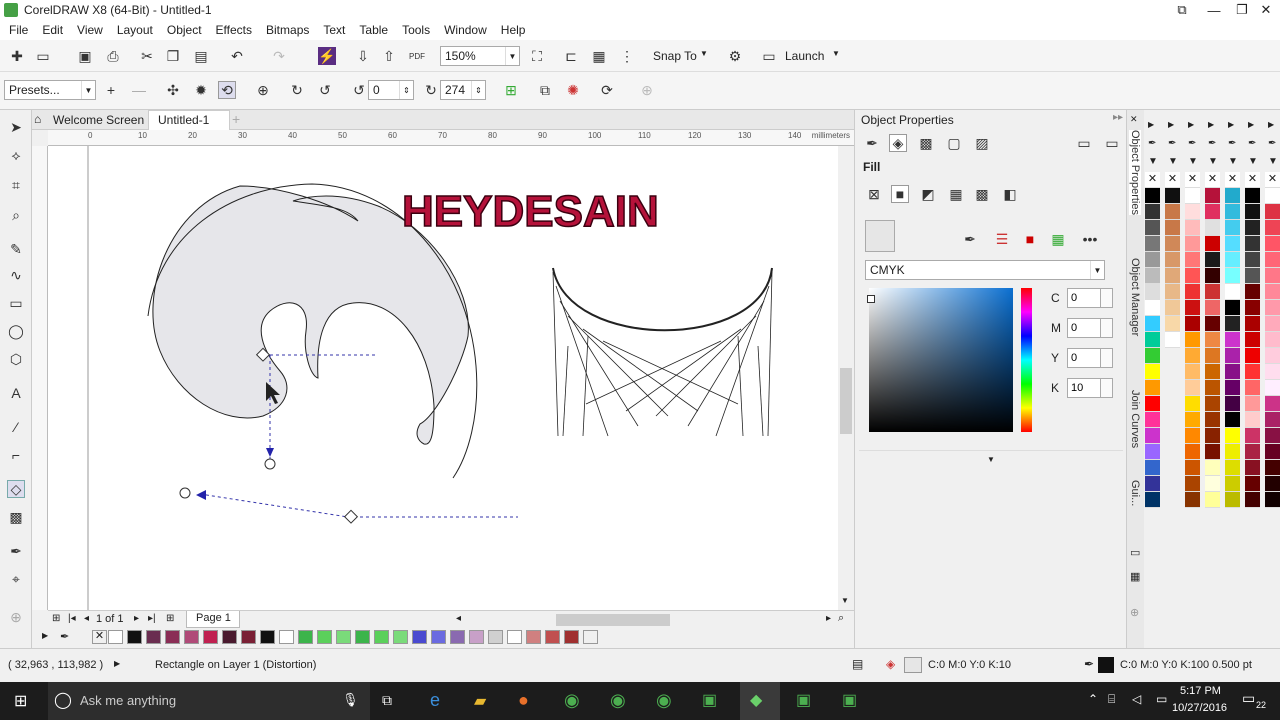 Image resolution: width=1280 pixels, height=720 pixels. What do you see at coordinates (647, 90) in the screenshot?
I see `add-icon: ⊕` at bounding box center [647, 90].